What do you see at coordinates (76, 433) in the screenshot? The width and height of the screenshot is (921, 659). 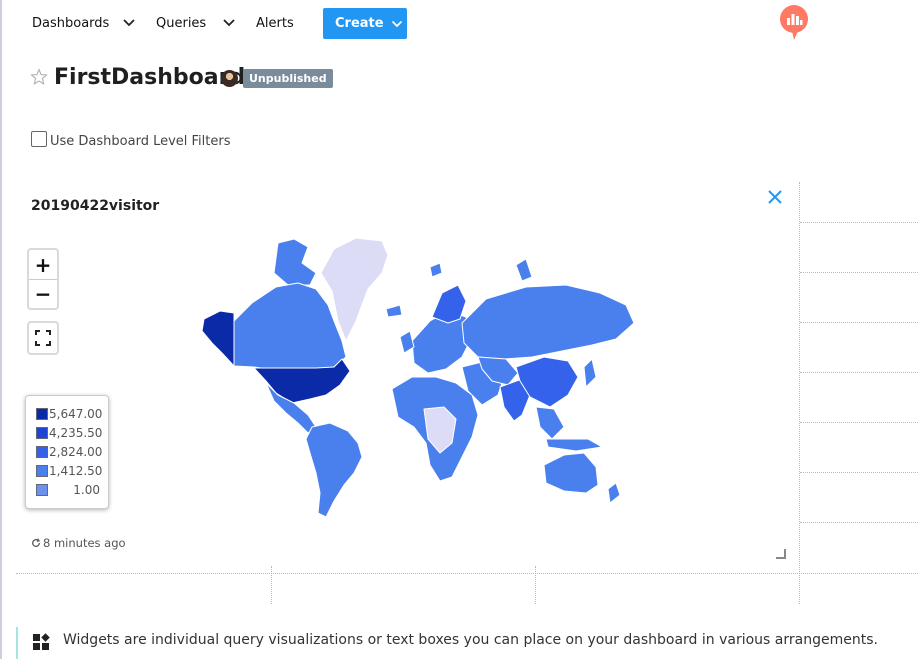 I see `legend-value: 4,235.50` at bounding box center [76, 433].